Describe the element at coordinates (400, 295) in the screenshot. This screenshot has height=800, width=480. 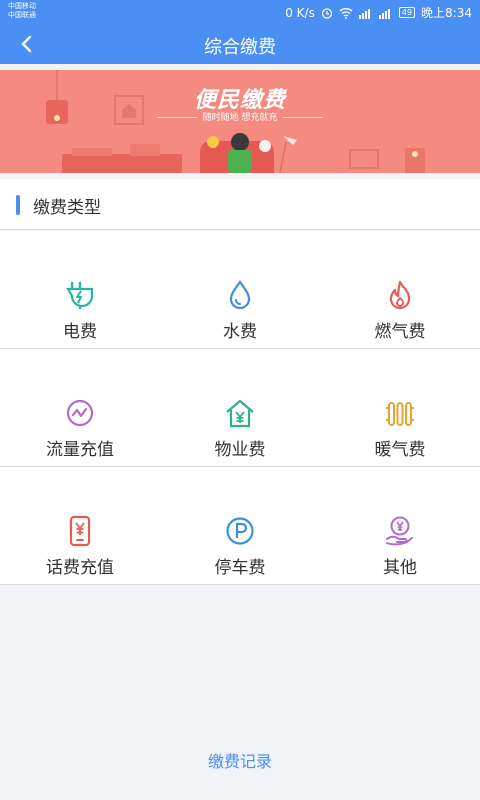
I see `flame-icon` at that location.